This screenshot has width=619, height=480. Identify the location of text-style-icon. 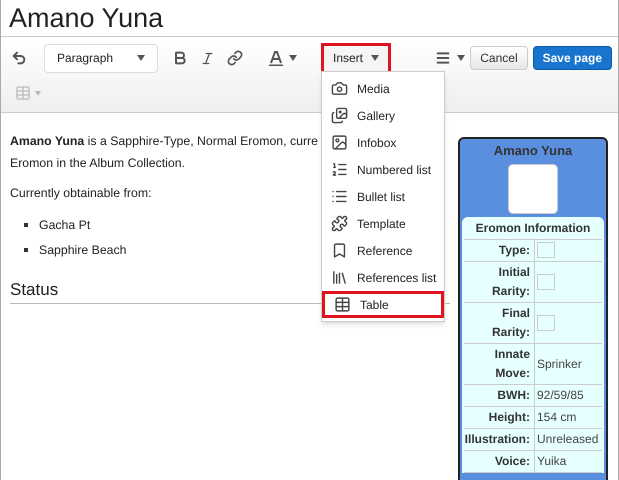
(276, 58).